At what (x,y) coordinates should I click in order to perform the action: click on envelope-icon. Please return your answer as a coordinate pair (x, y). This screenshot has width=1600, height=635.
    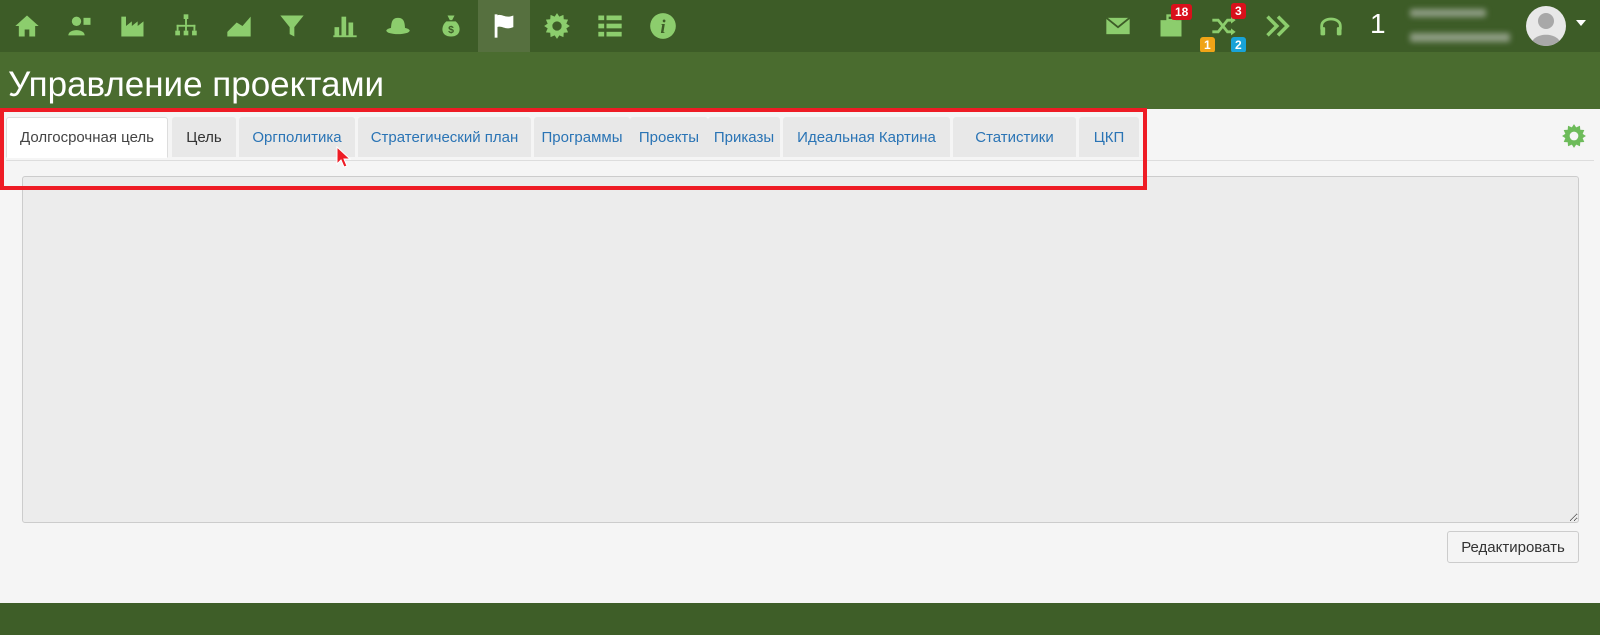
    Looking at the image, I should click on (1118, 26).